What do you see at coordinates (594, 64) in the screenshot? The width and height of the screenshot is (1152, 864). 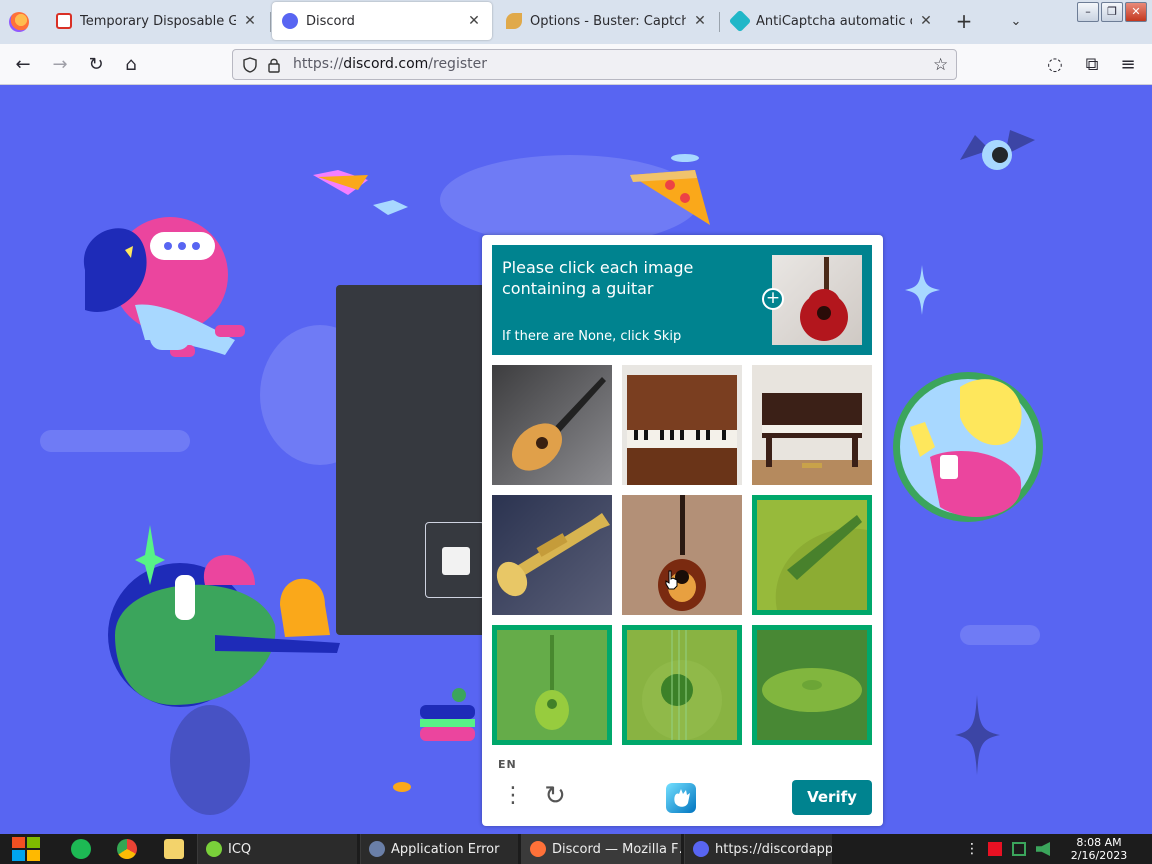 I see `url-bar: https://discord.com/register ☆` at bounding box center [594, 64].